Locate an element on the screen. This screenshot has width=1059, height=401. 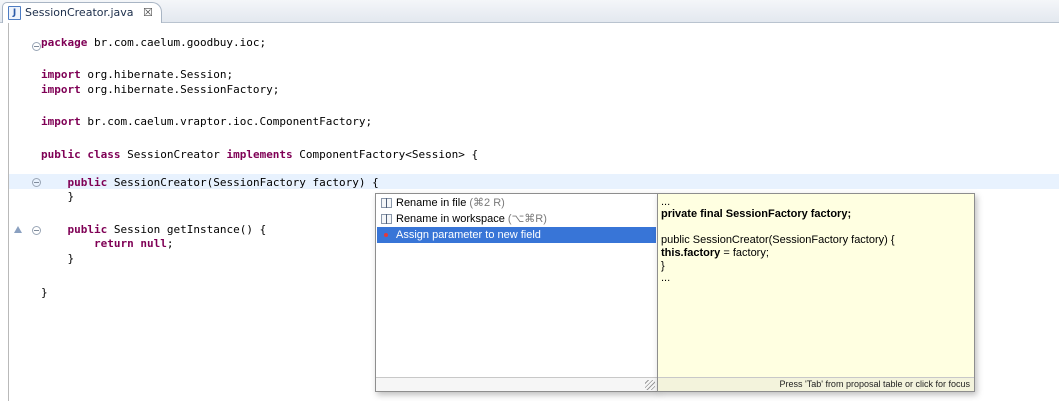
code-text: SessionCreator is located at coordinates (173, 154).